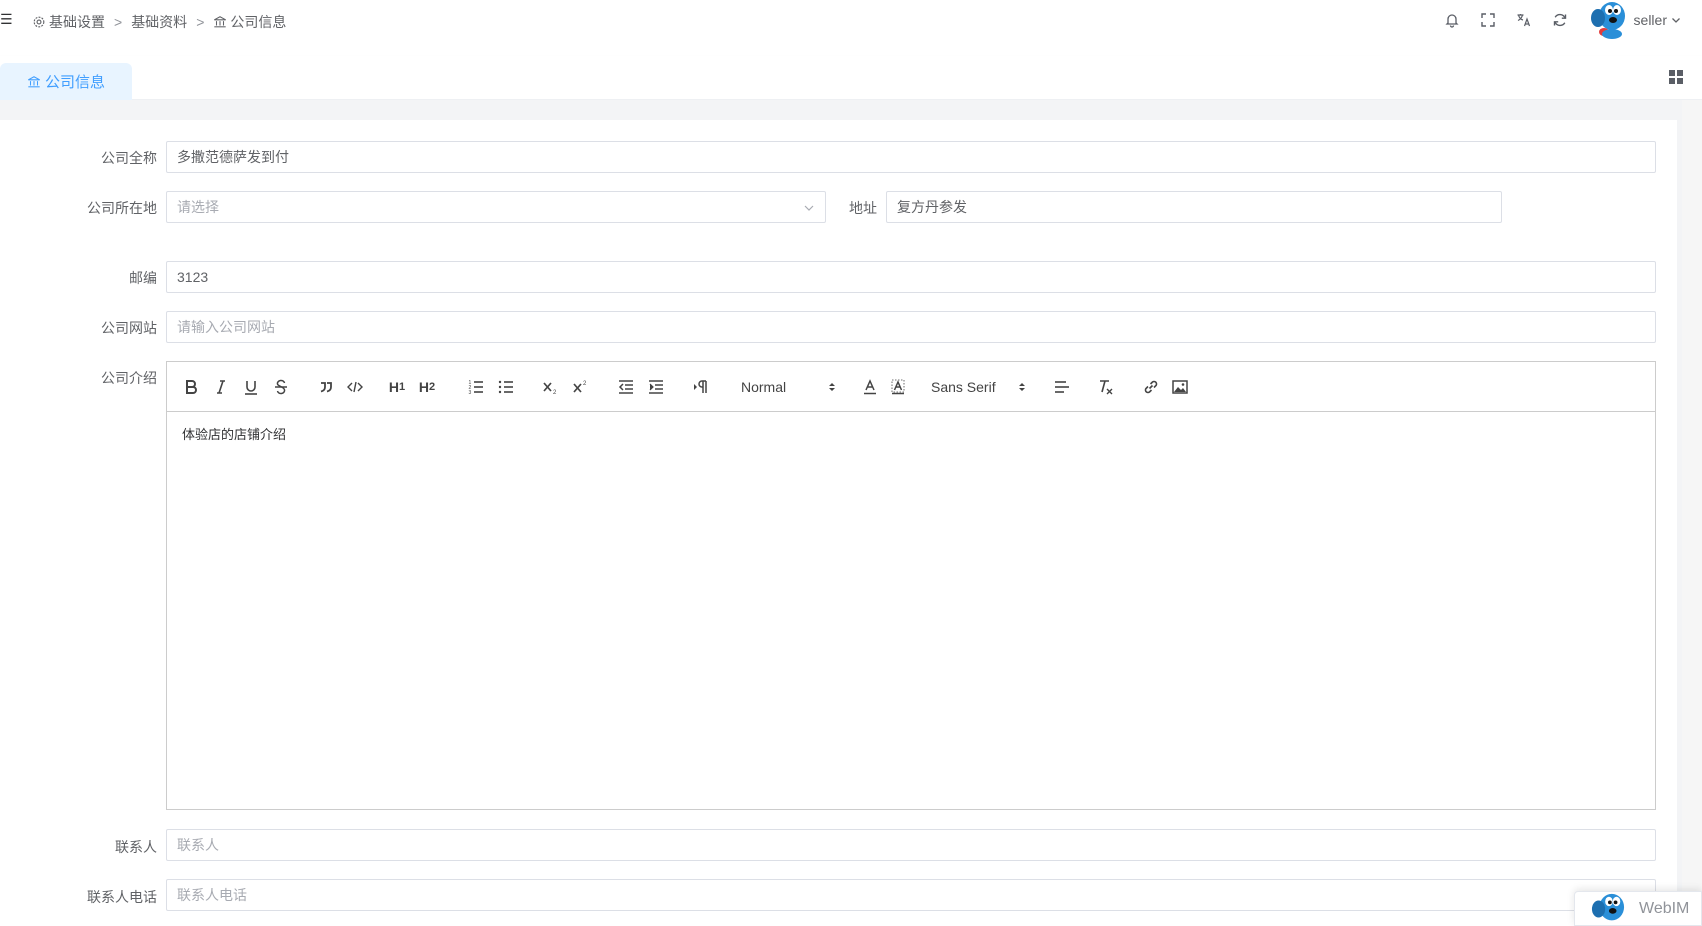  Describe the element at coordinates (136, 847) in the screenshot. I see `contact-label: 联系人` at that location.